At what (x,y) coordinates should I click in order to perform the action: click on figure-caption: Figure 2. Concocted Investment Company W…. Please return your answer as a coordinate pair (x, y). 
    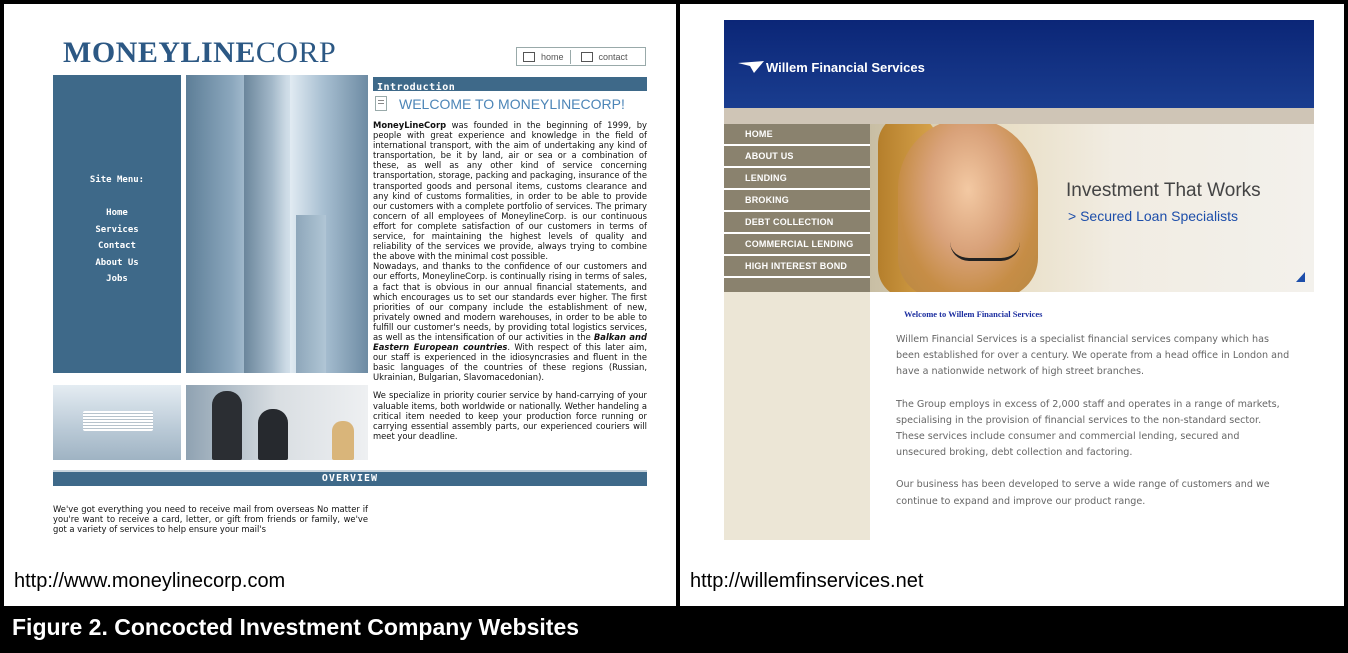
    Looking at the image, I should click on (296, 627).